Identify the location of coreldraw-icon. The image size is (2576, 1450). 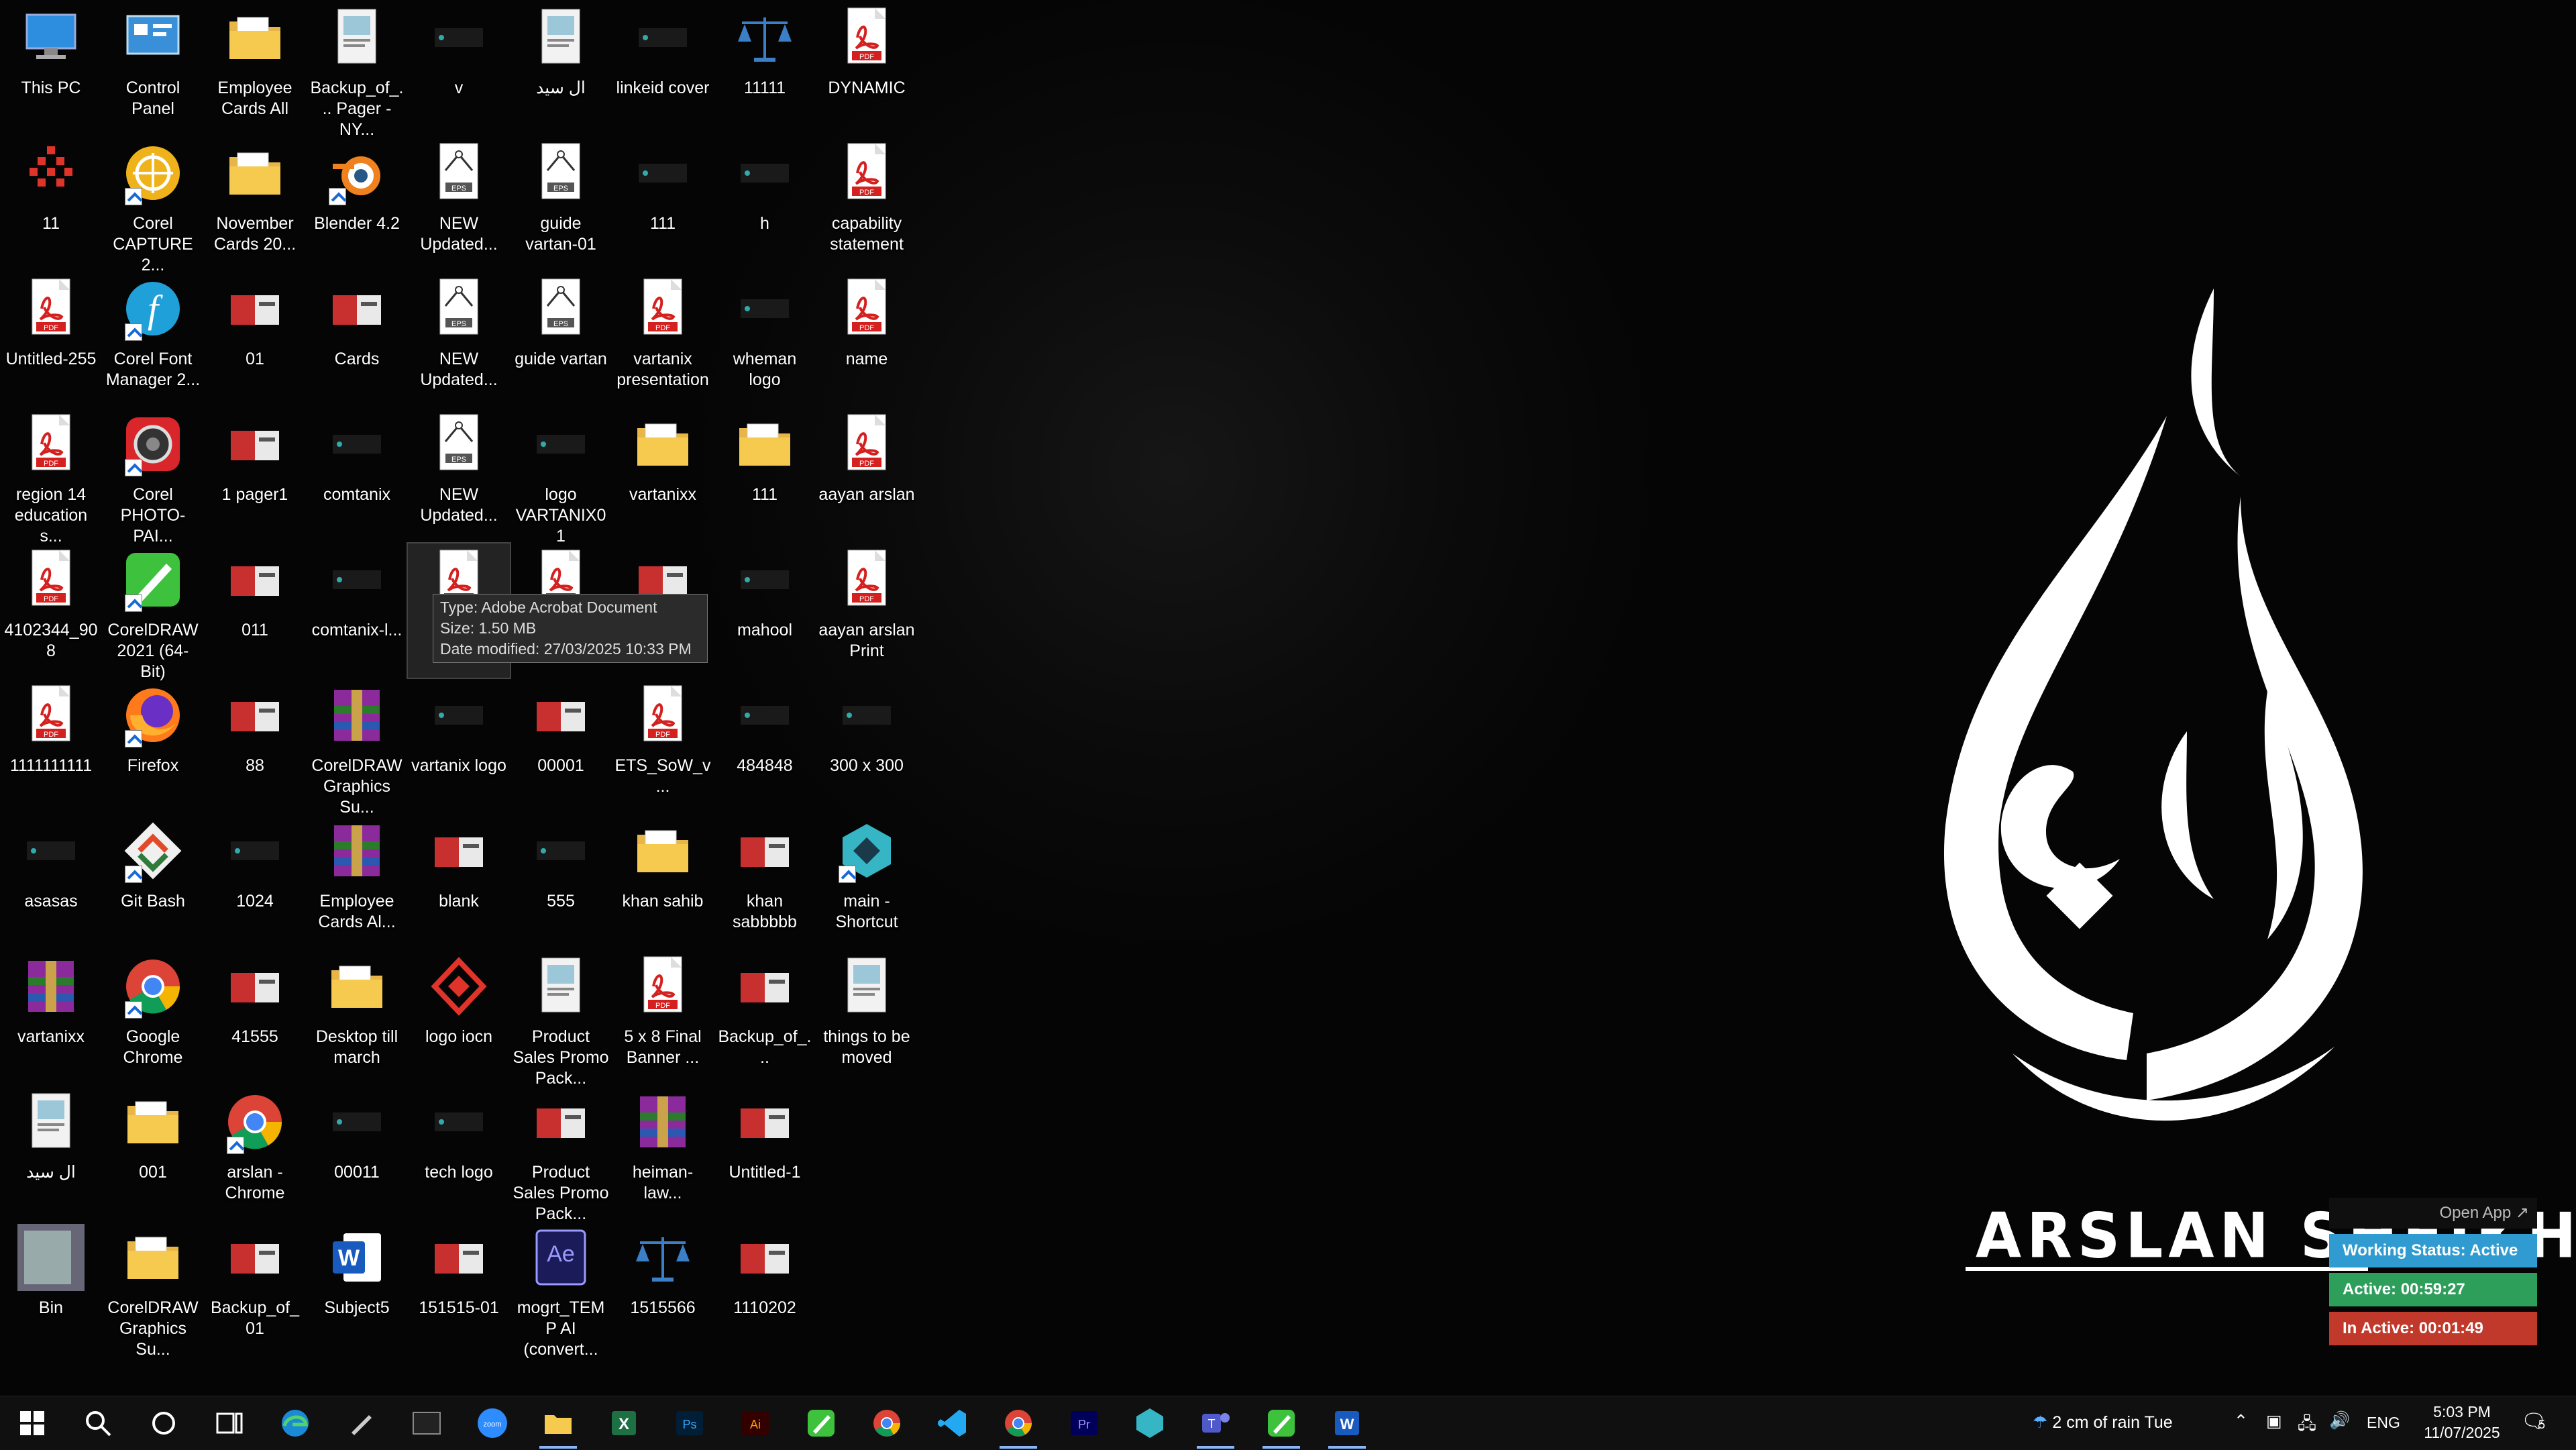
(821, 1423).